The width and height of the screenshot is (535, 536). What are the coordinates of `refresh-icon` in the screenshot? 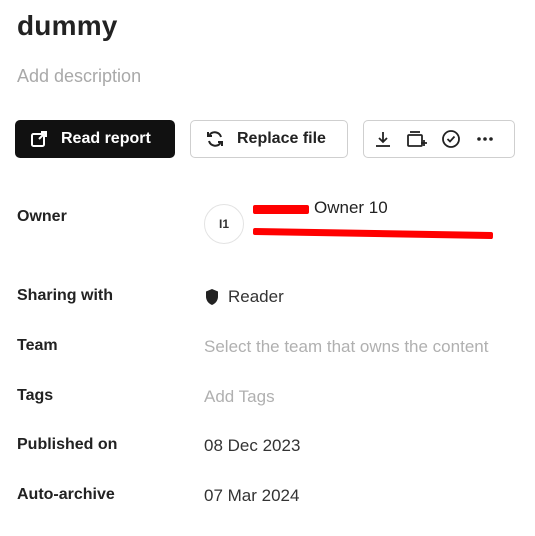 It's located at (215, 139).